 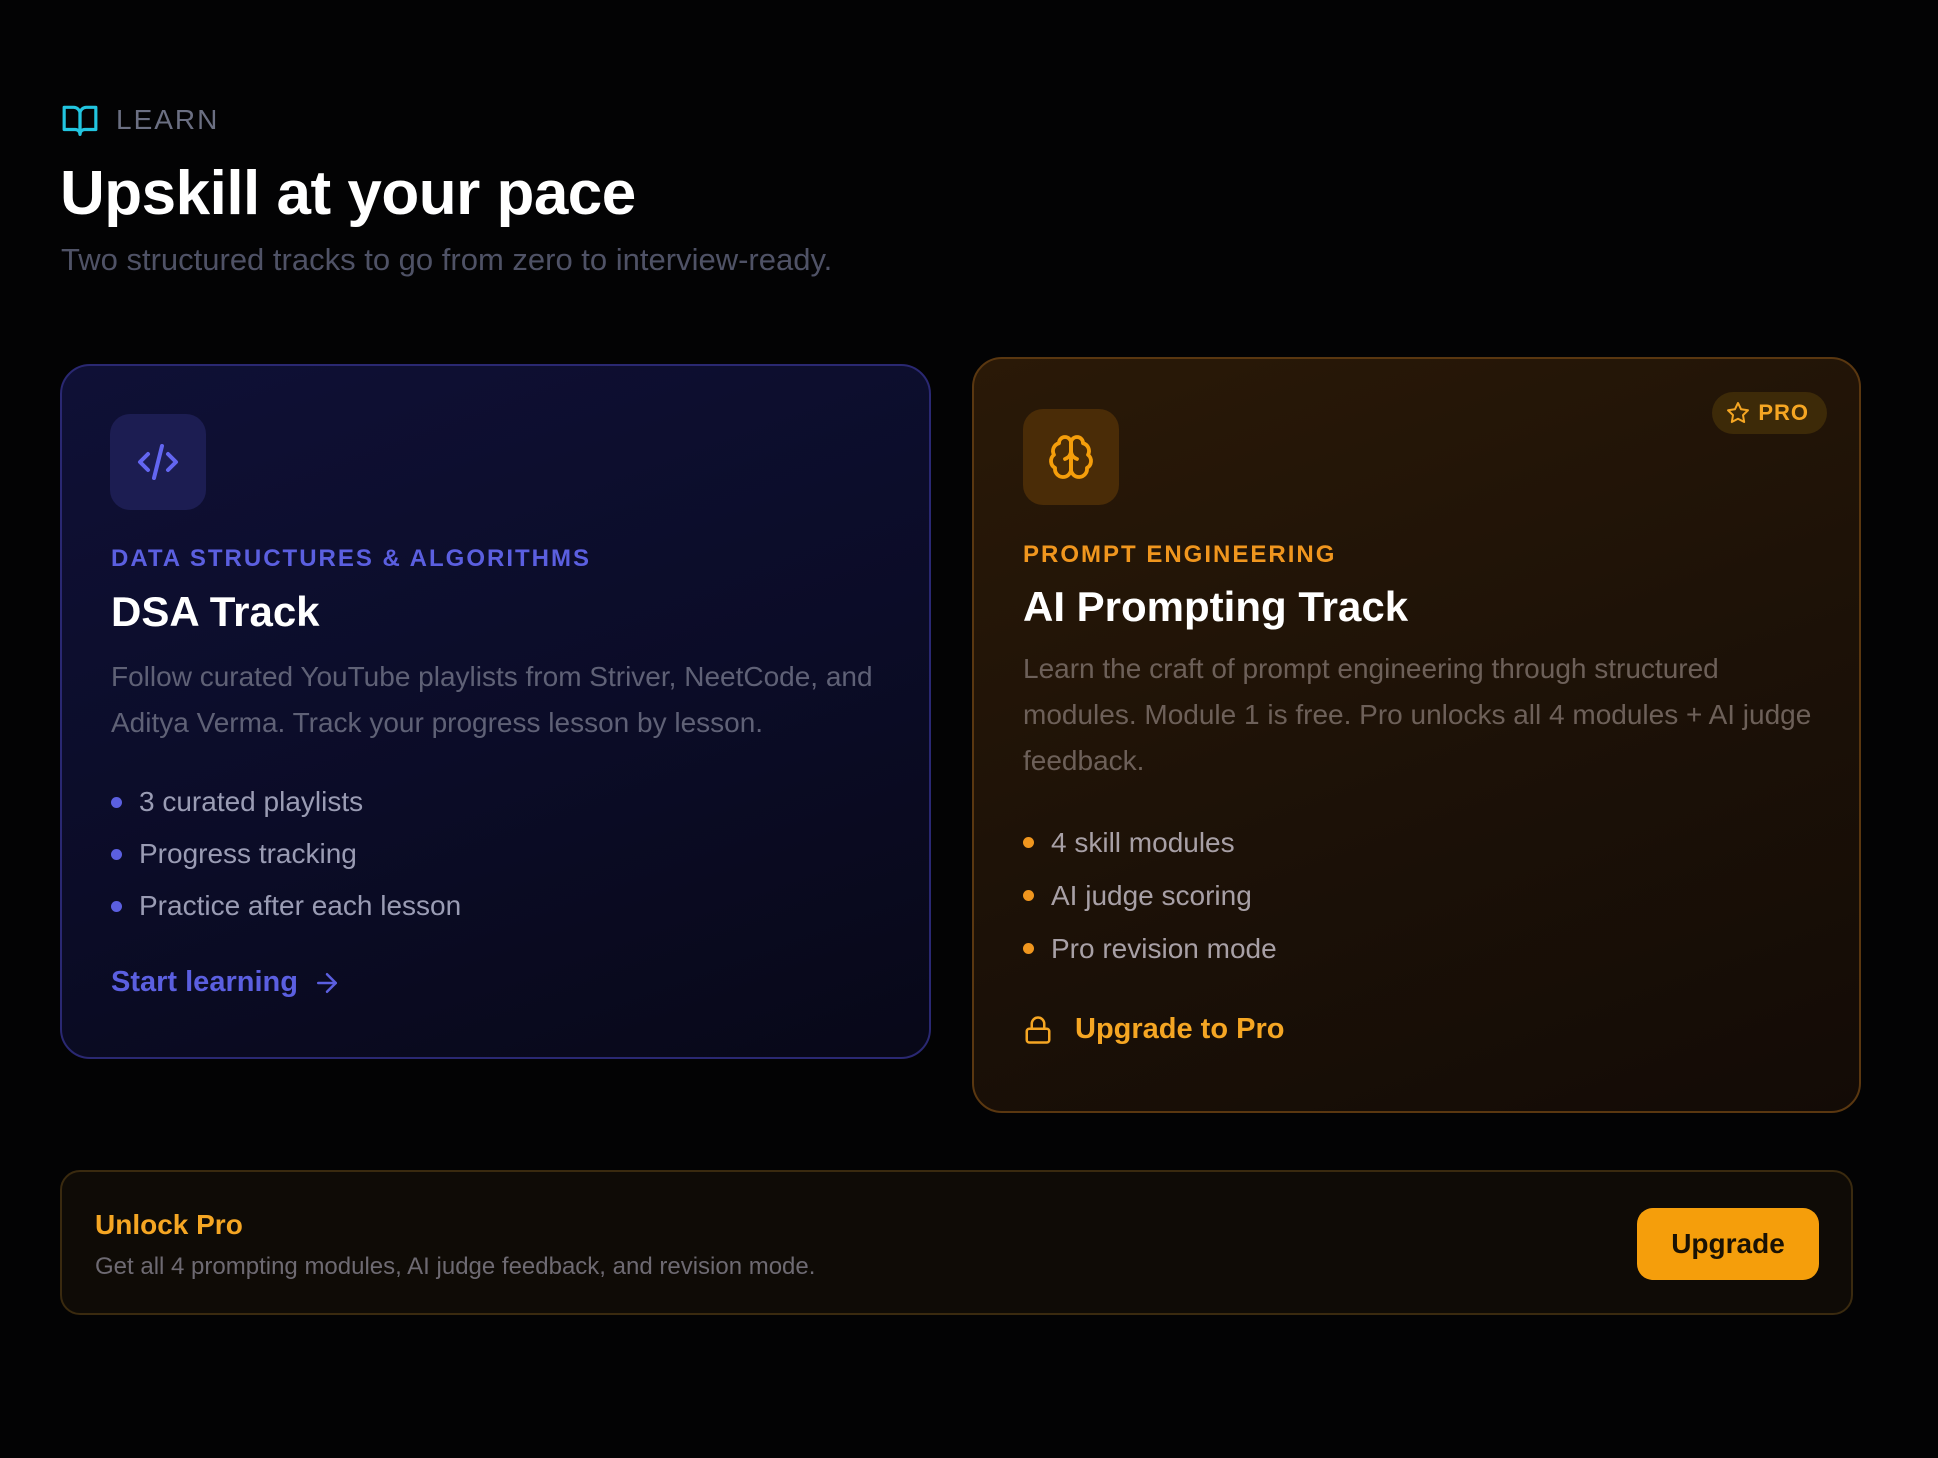 I want to click on list-item: AI judge scoring, so click(x=1150, y=895).